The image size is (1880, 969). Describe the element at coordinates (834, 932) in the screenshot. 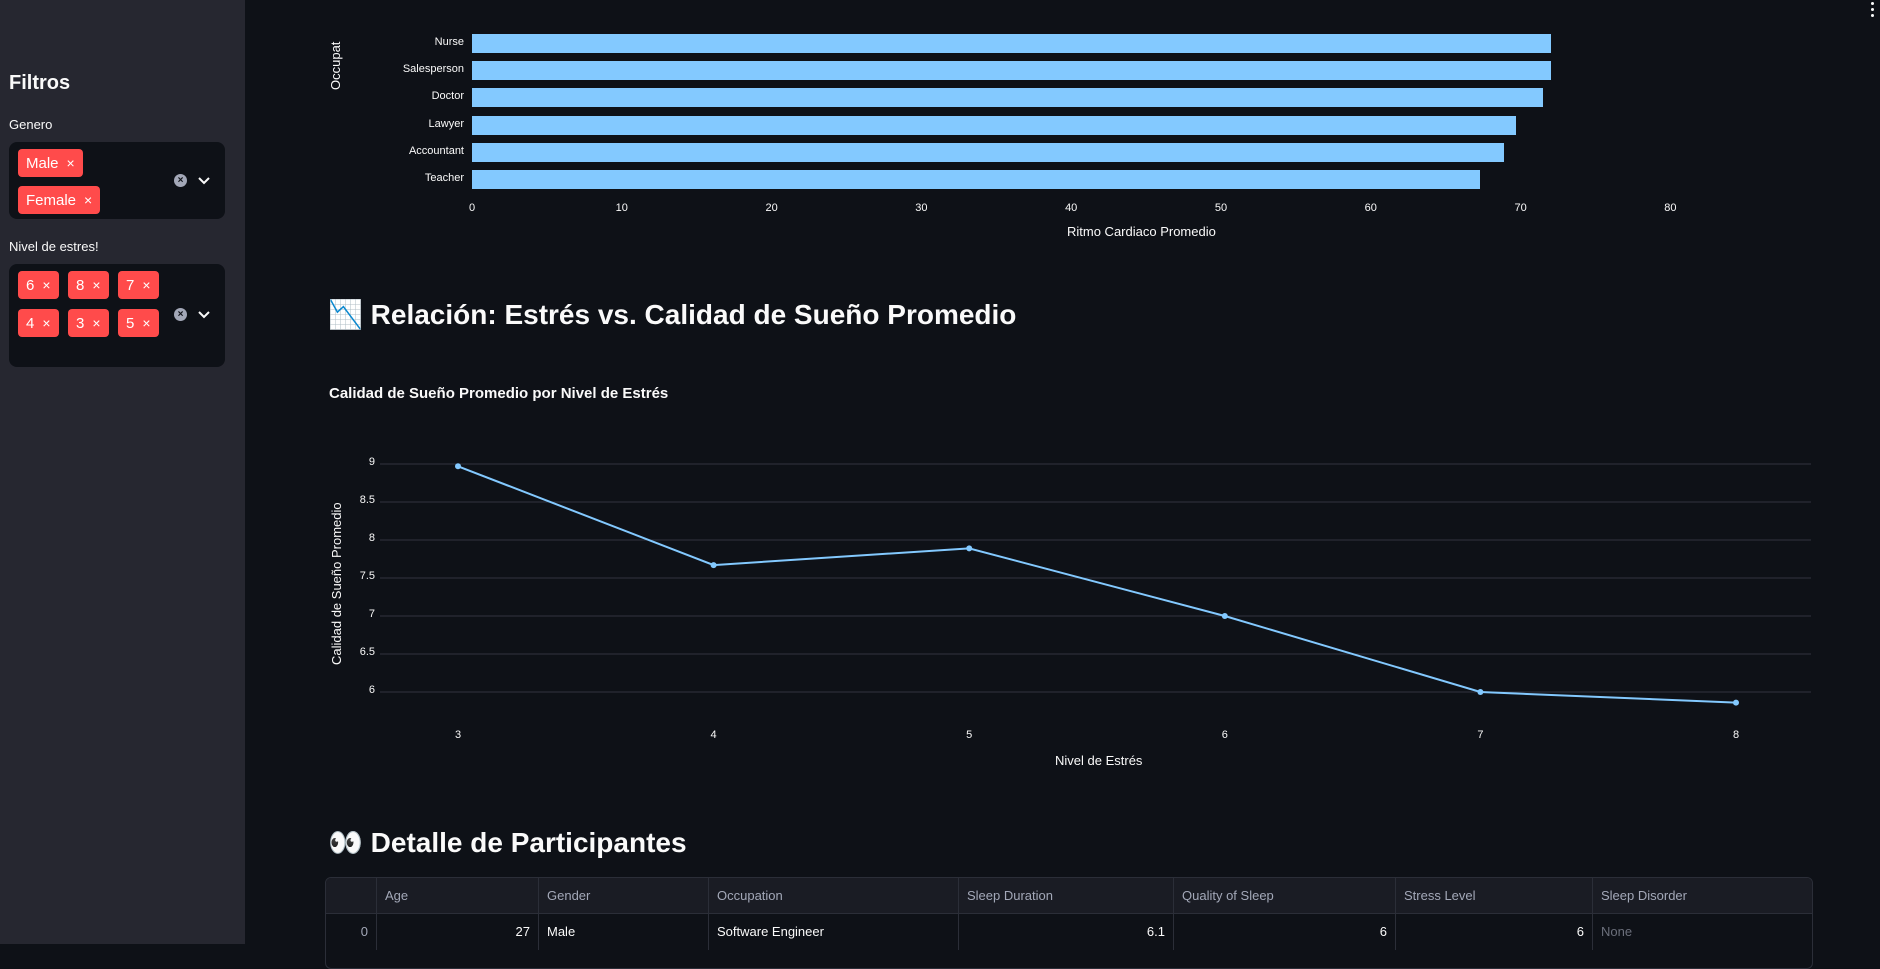

I see `table-cell: Software Engineer` at that location.